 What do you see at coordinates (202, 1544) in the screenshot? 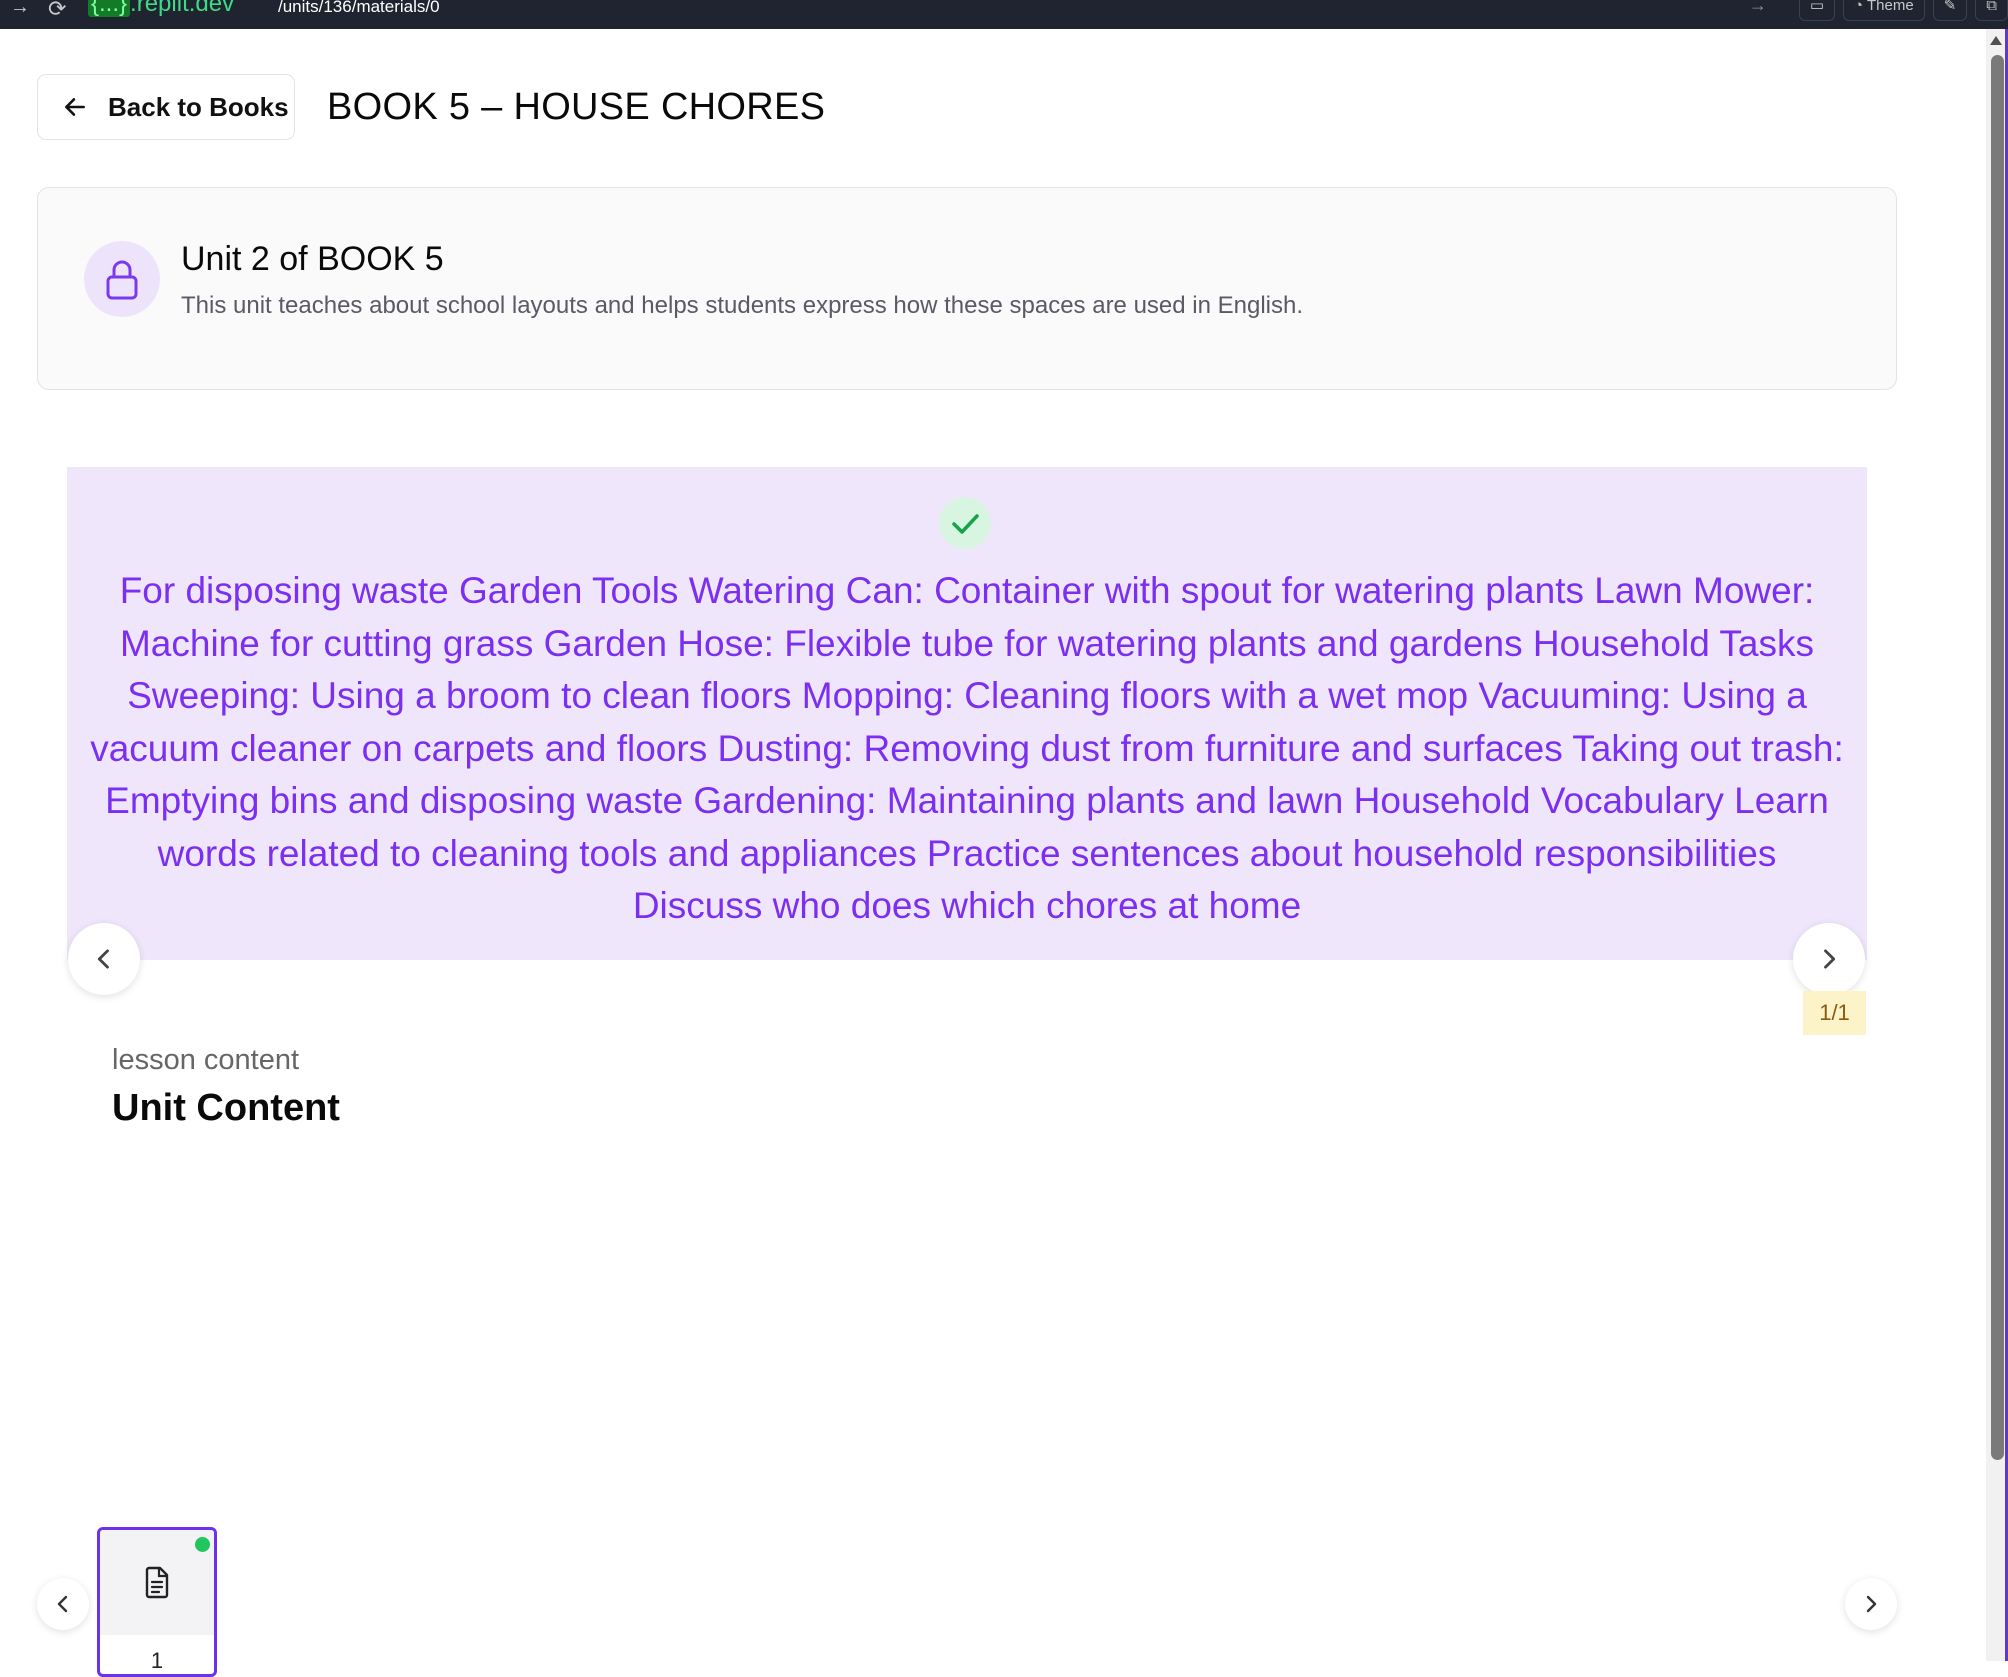
I see `status-dot` at bounding box center [202, 1544].